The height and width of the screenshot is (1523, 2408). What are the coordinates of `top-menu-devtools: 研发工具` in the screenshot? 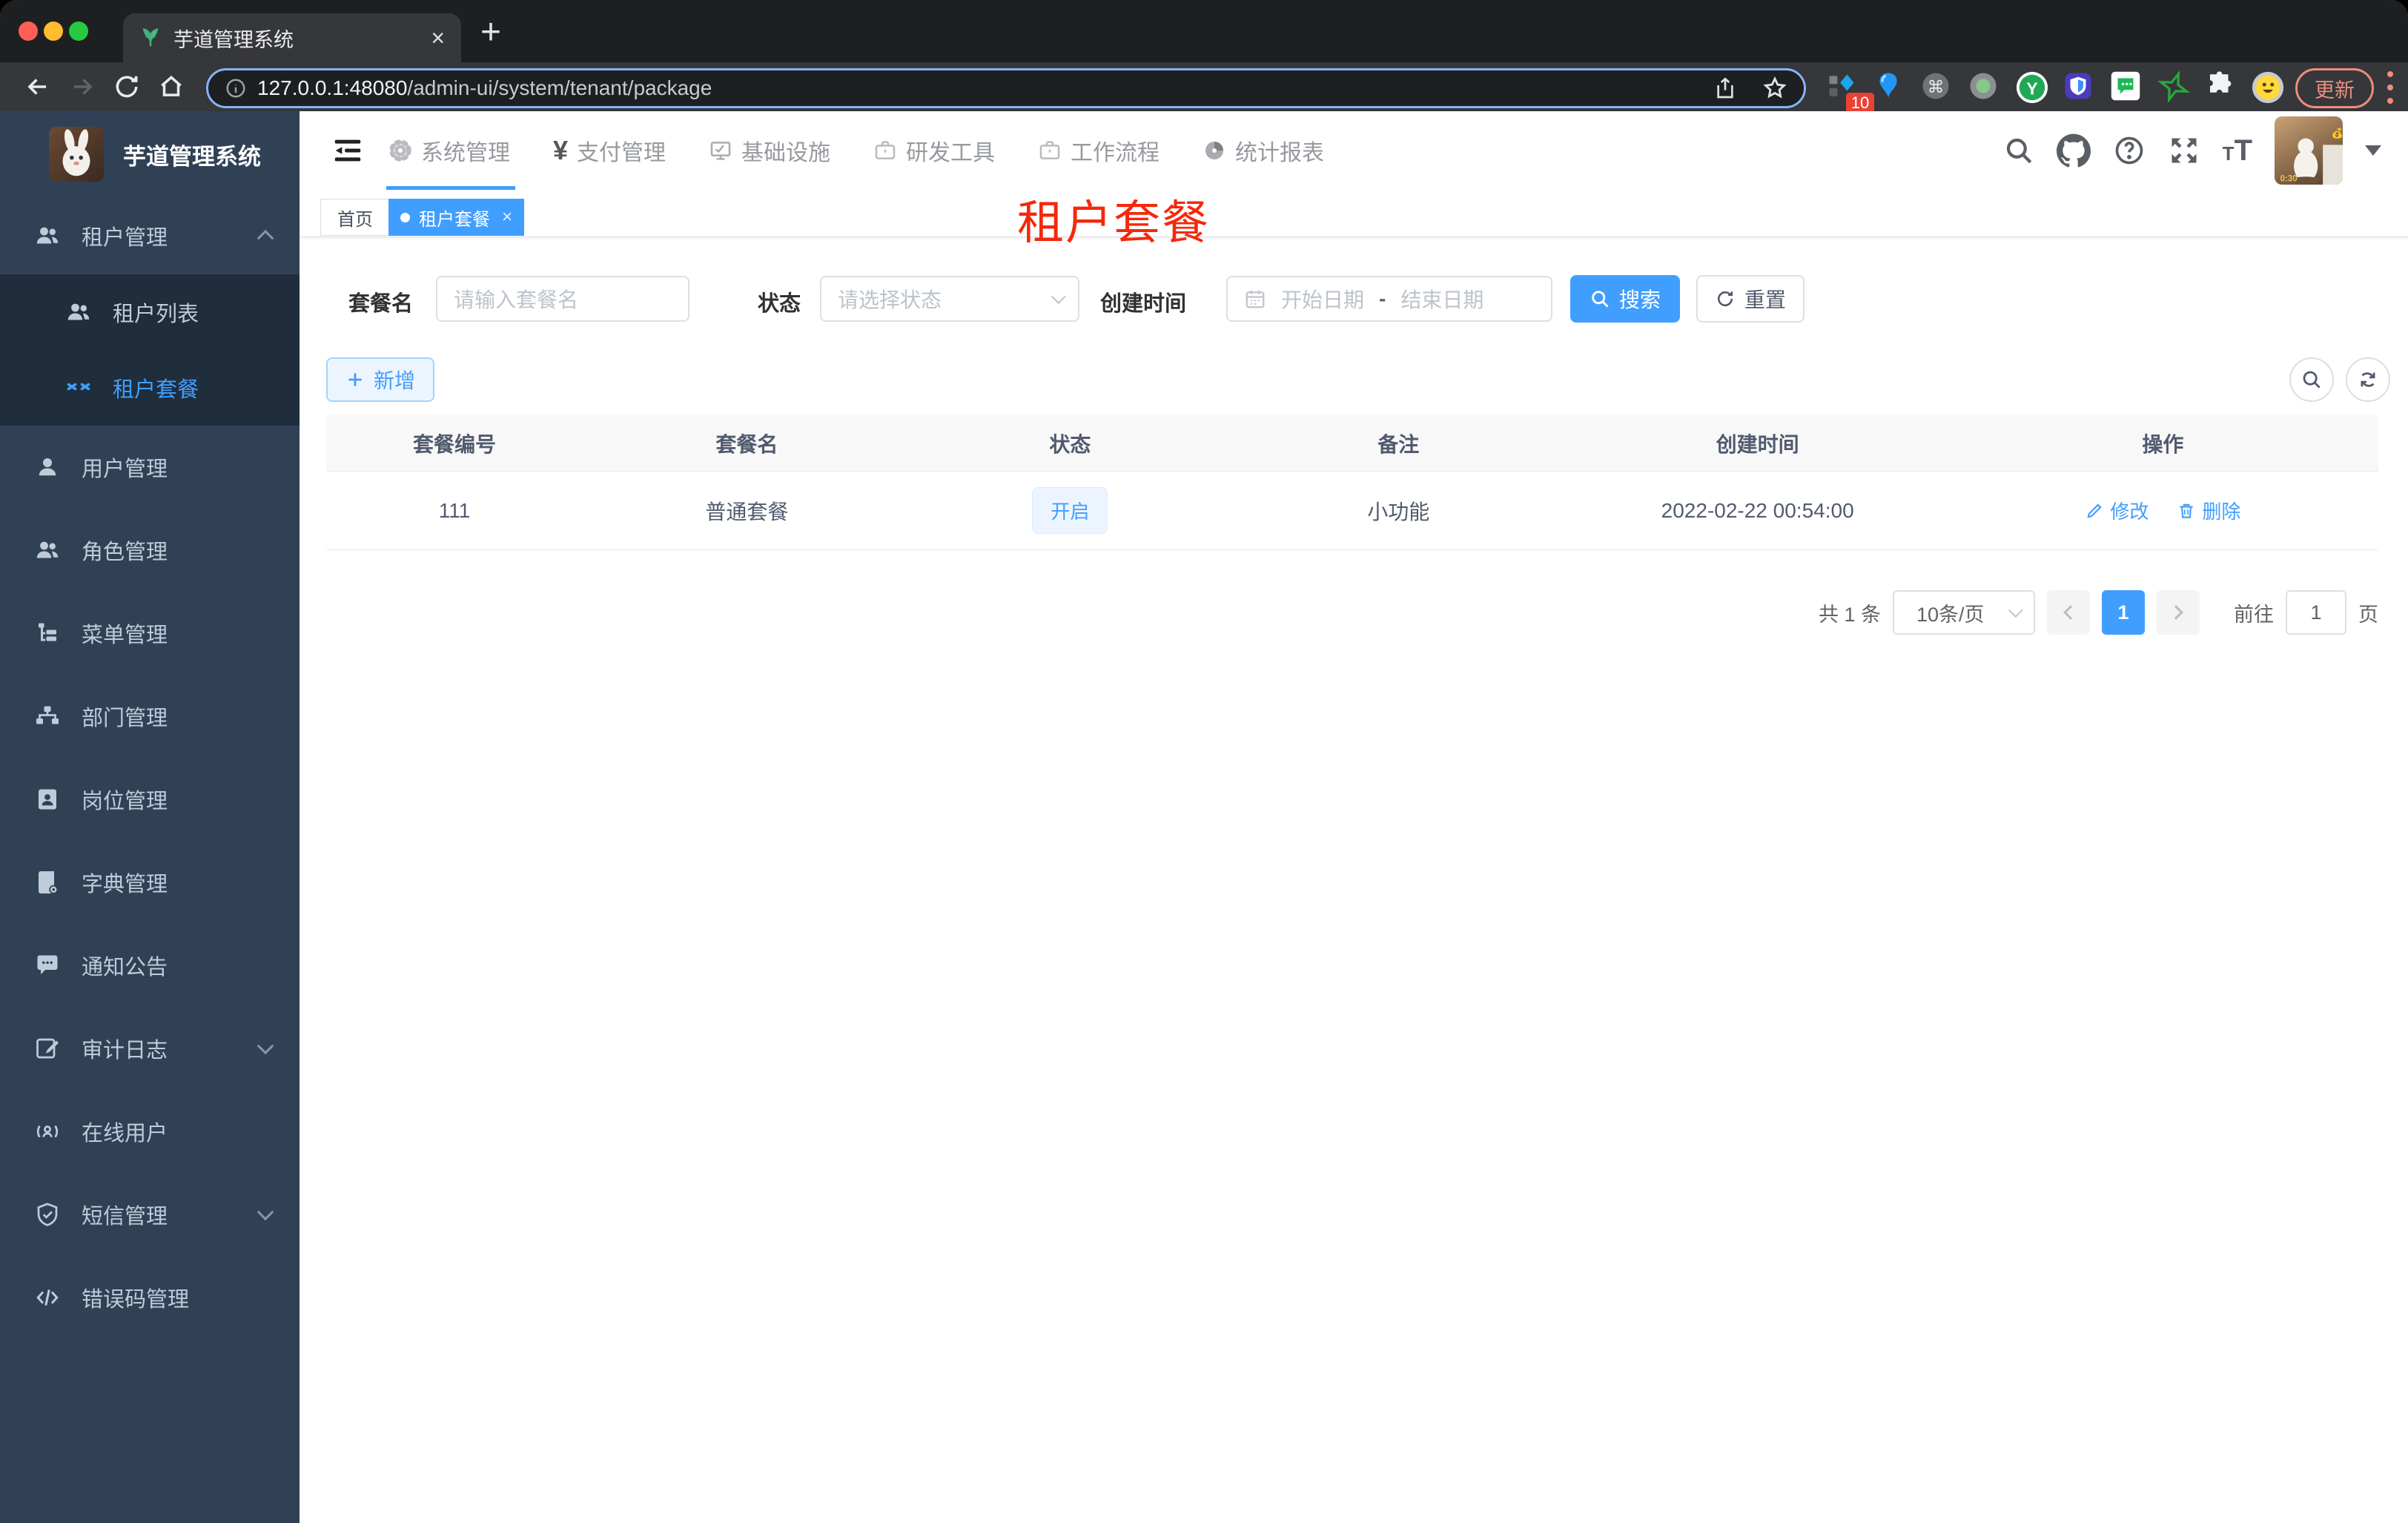 It's located at (934, 151).